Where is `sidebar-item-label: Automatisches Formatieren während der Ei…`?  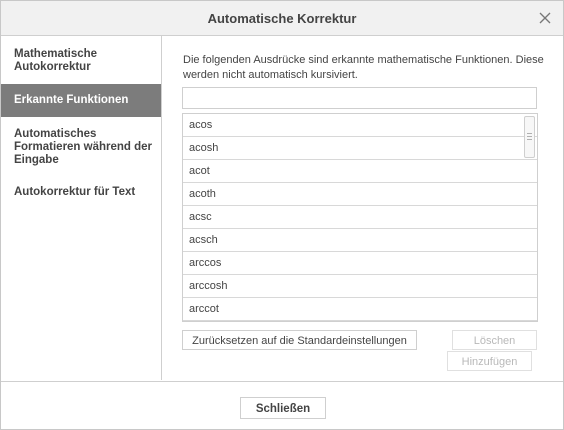
sidebar-item-label: Automatisches Formatieren während der Ei… is located at coordinates (83, 147).